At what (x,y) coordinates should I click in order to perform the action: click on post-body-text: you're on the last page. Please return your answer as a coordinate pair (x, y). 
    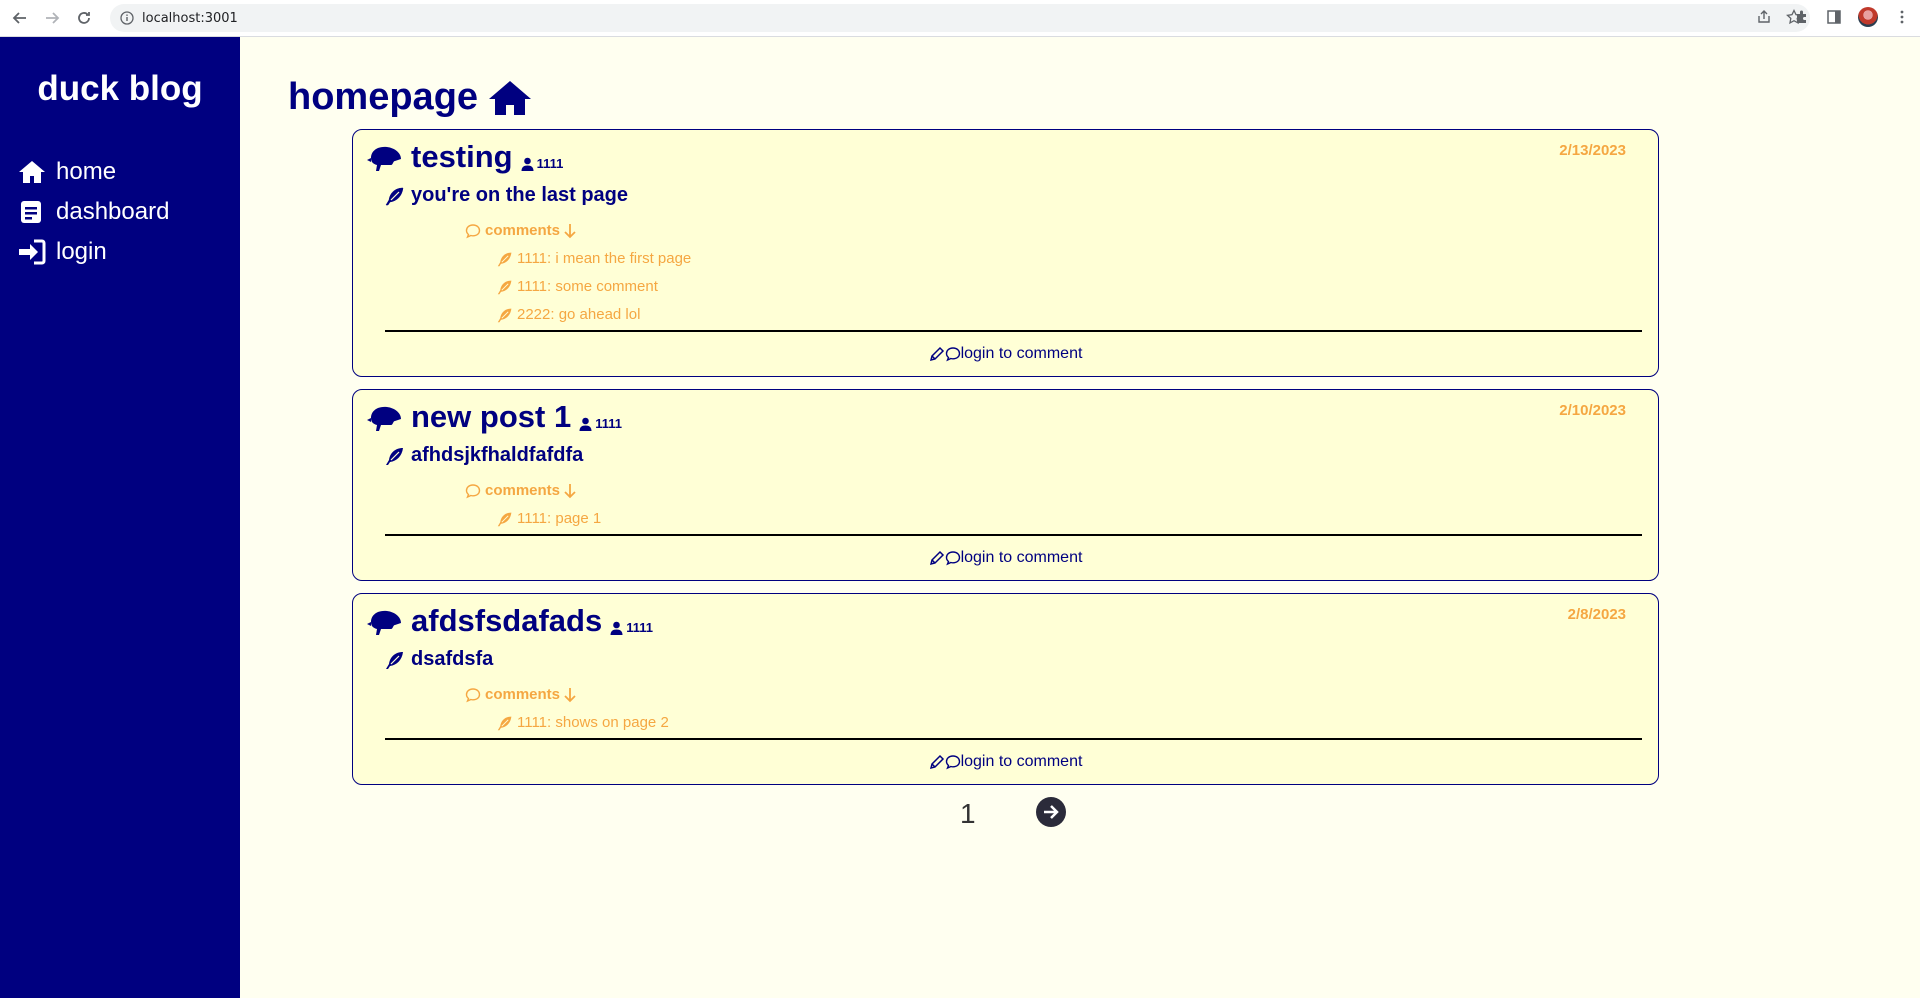
    Looking at the image, I should click on (520, 195).